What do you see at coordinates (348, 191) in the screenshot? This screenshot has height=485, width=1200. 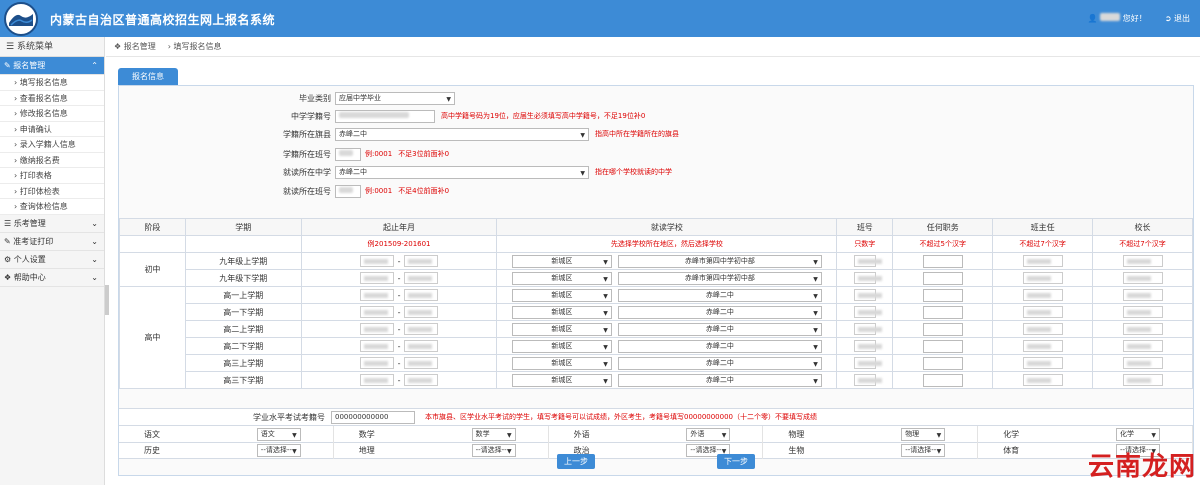 I see `current-class-input` at bounding box center [348, 191].